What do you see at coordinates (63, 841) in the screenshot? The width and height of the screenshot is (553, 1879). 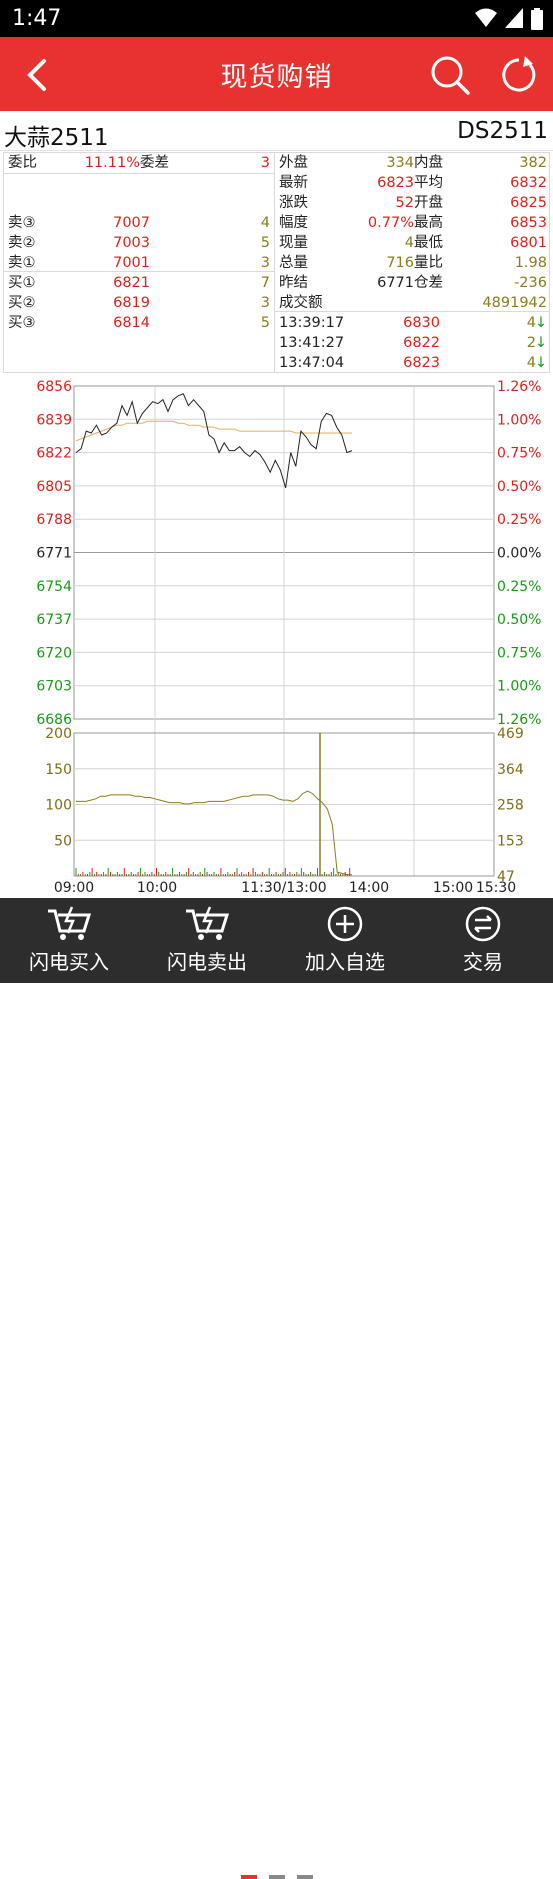 I see `volume-axis-label: 50` at bounding box center [63, 841].